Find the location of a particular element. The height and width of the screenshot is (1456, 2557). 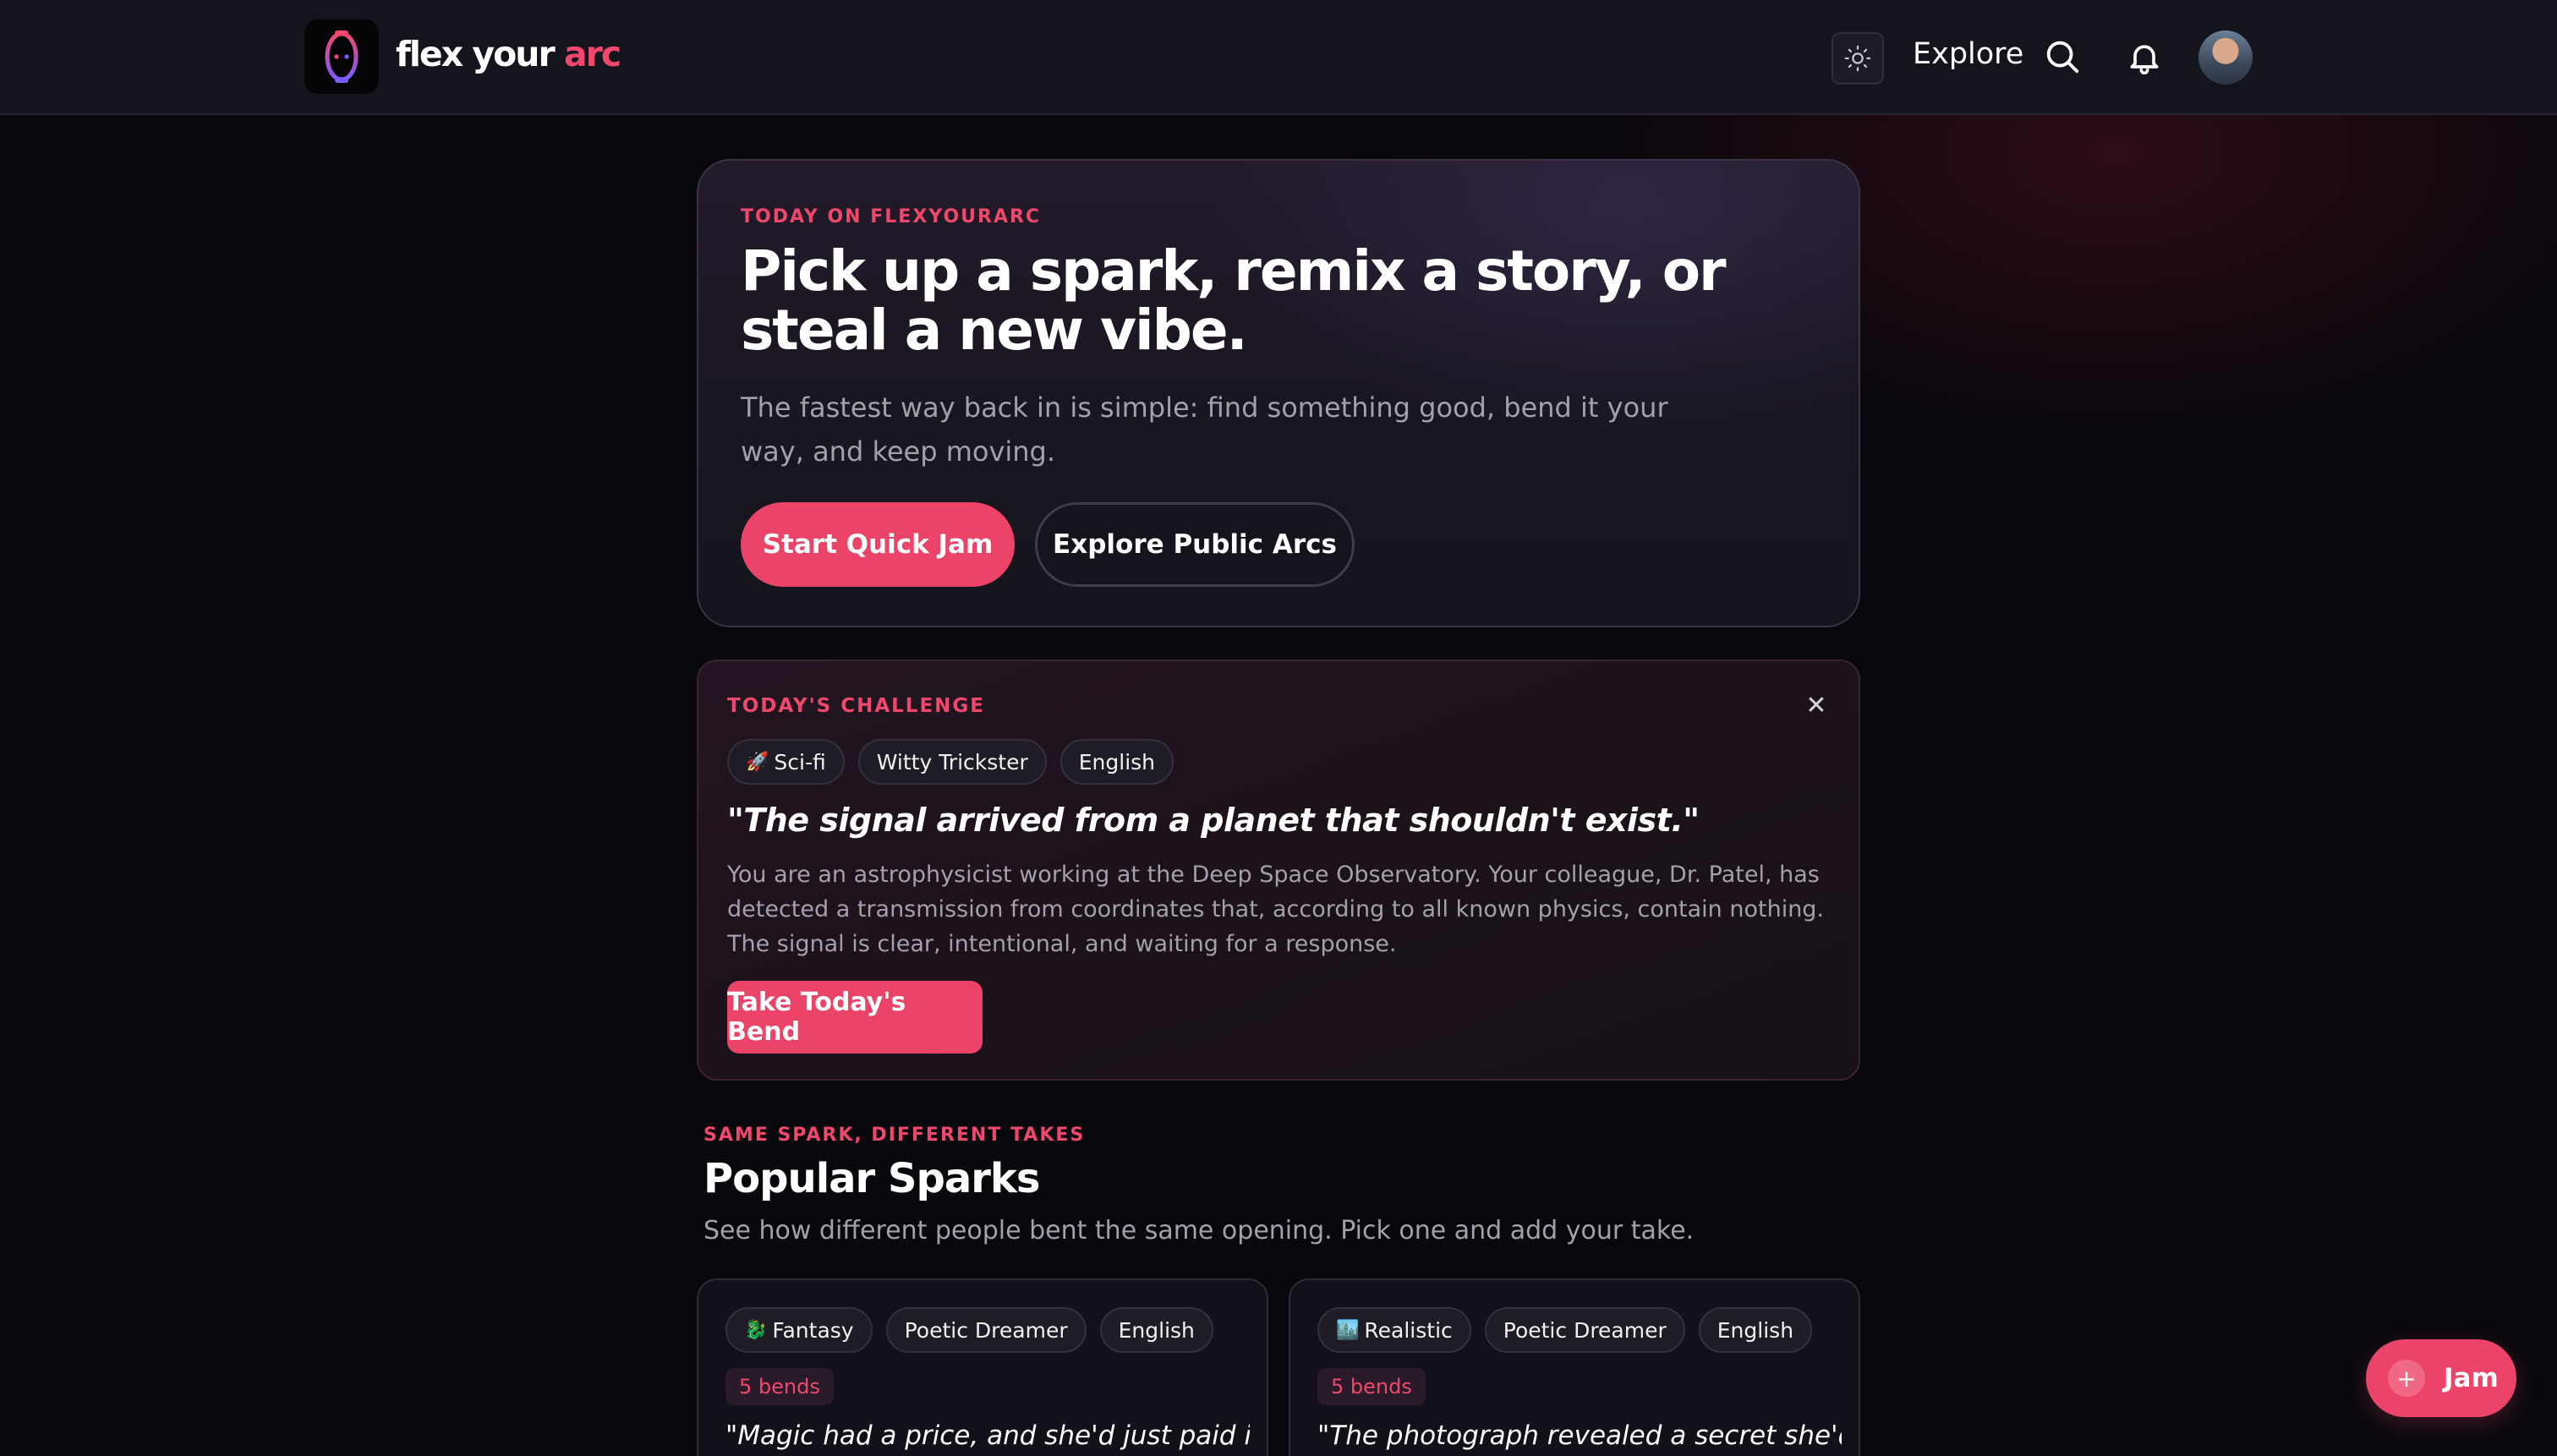

spark-tags: 🏙️ Realistic Poetic Dreamer English is located at coordinates (1565, 1330).